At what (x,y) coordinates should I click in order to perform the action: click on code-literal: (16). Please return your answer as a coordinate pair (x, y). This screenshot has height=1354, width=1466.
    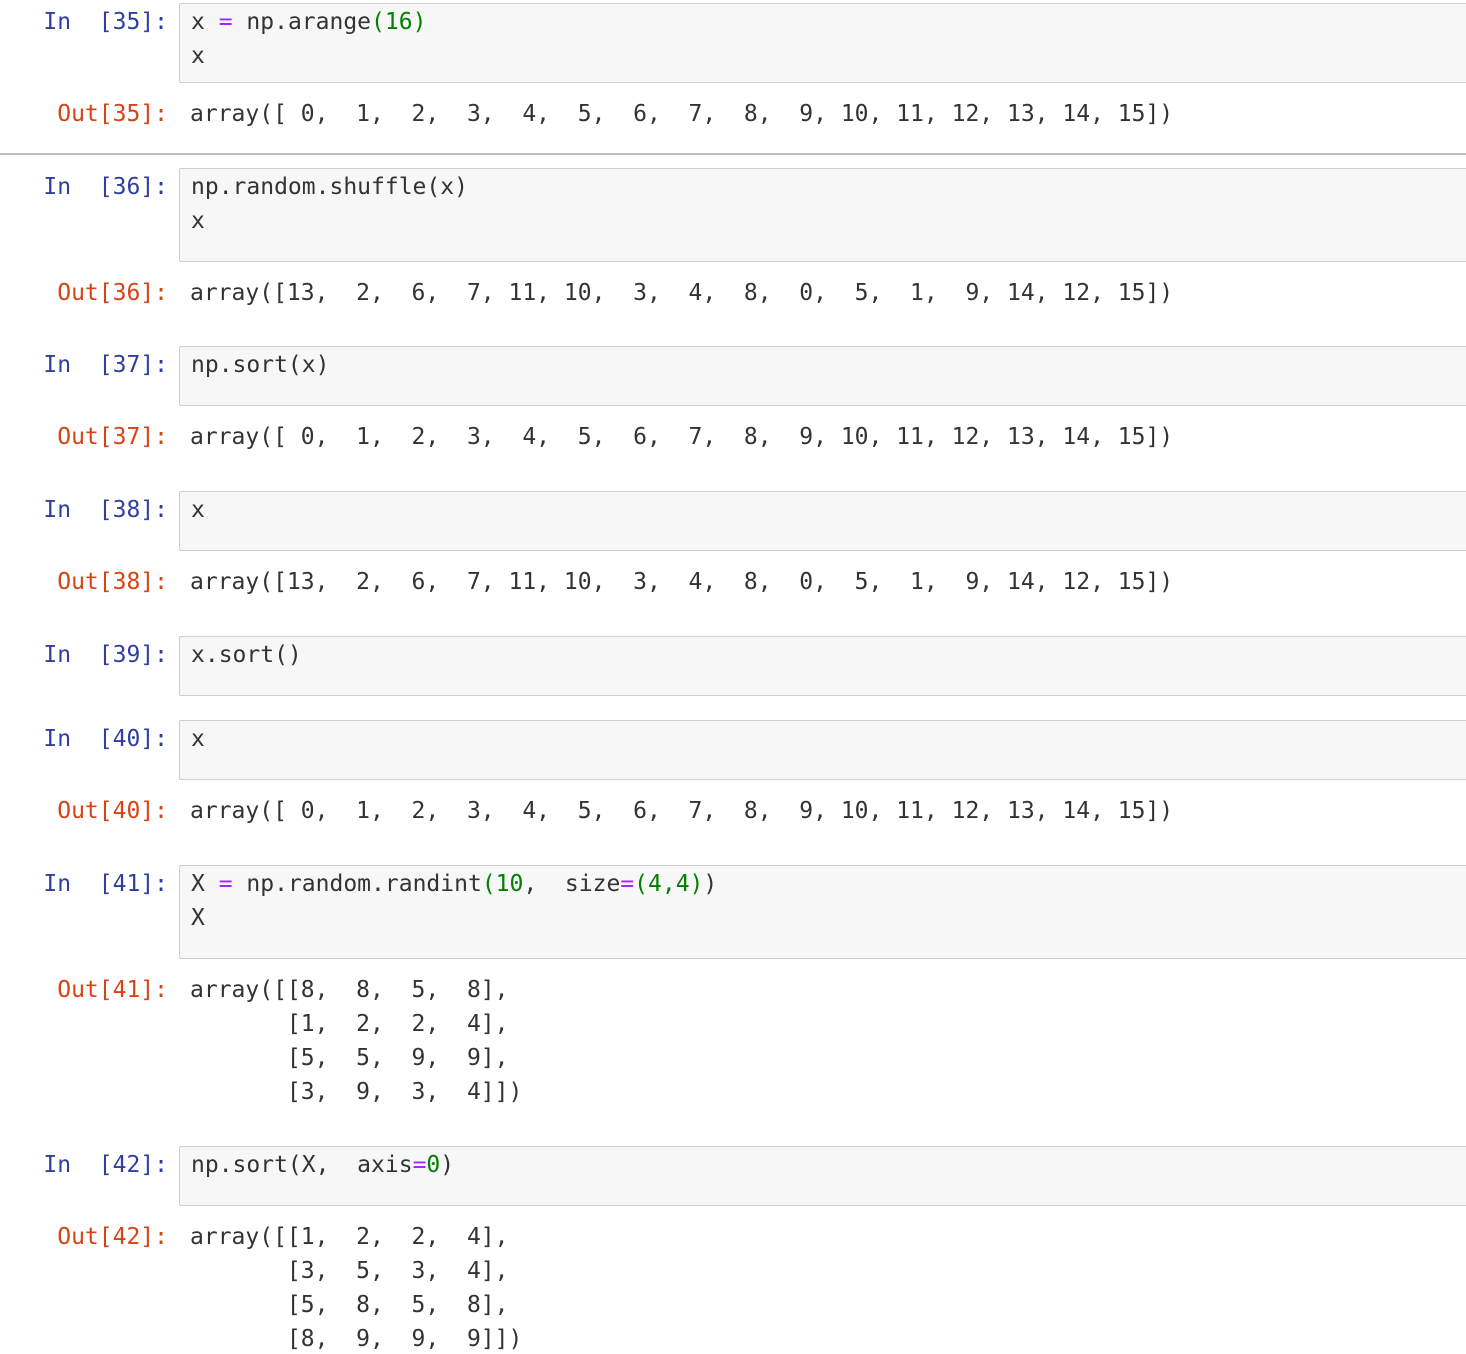
    Looking at the image, I should click on (399, 22).